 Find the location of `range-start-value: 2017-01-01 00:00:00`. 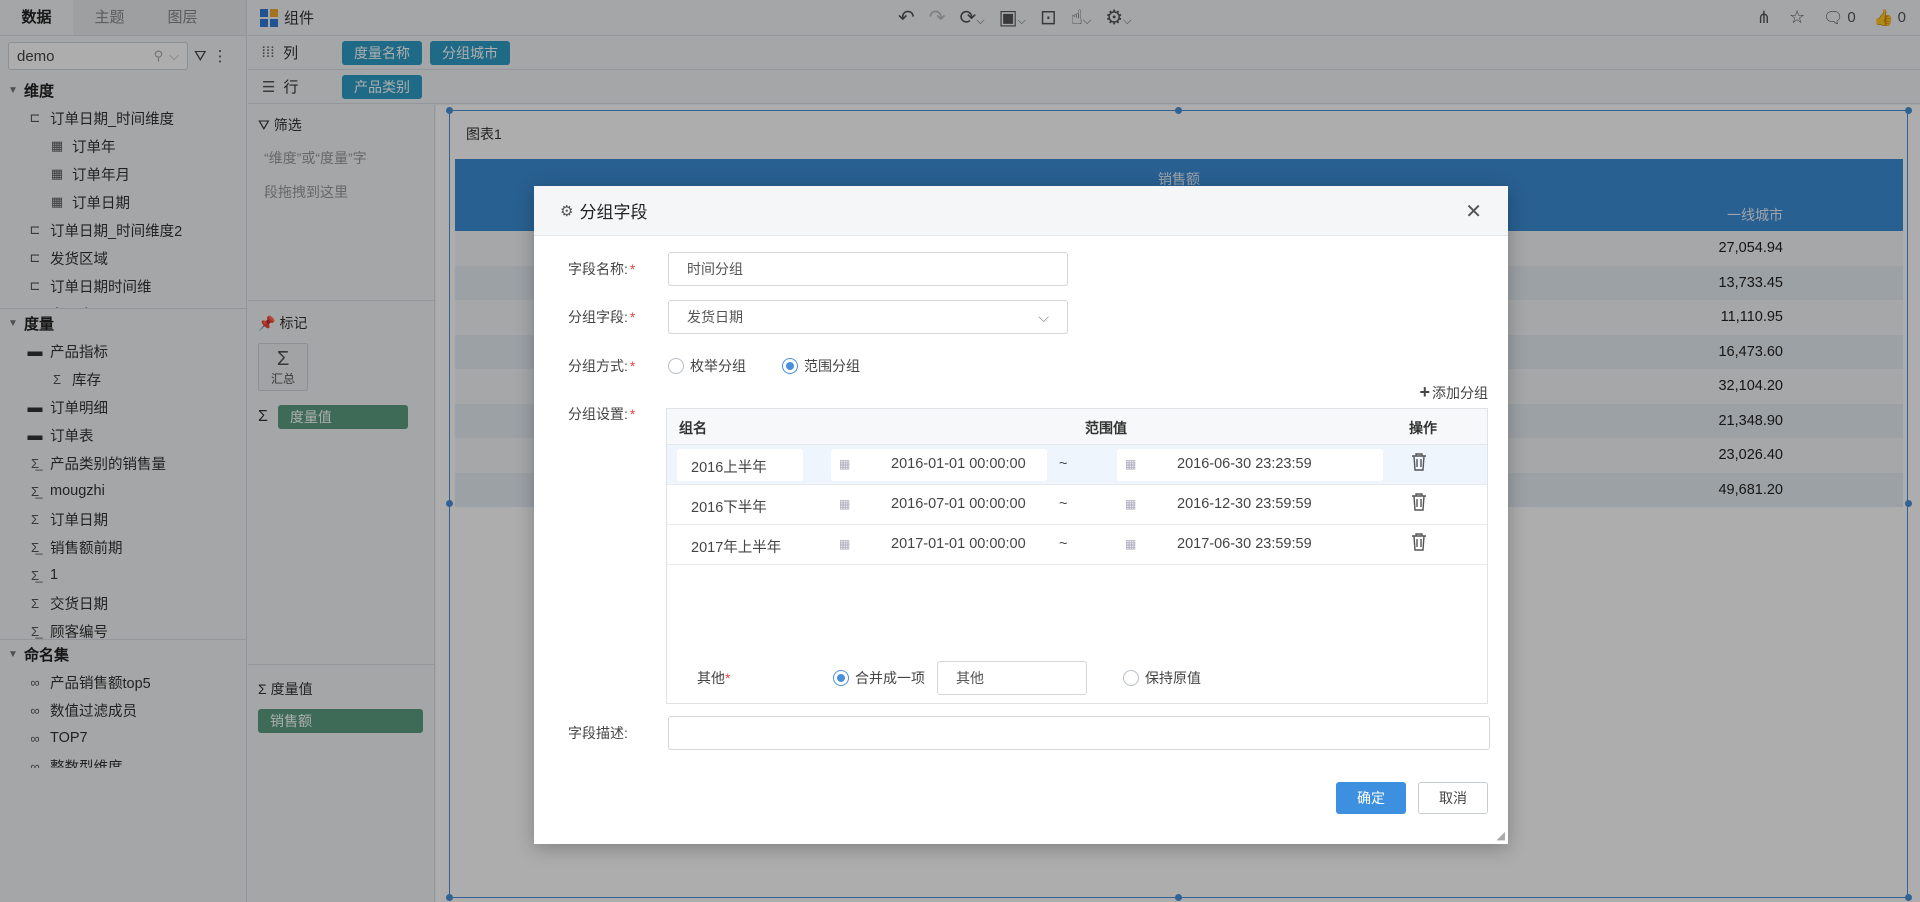

range-start-value: 2017-01-01 00:00:00 is located at coordinates (958, 544).